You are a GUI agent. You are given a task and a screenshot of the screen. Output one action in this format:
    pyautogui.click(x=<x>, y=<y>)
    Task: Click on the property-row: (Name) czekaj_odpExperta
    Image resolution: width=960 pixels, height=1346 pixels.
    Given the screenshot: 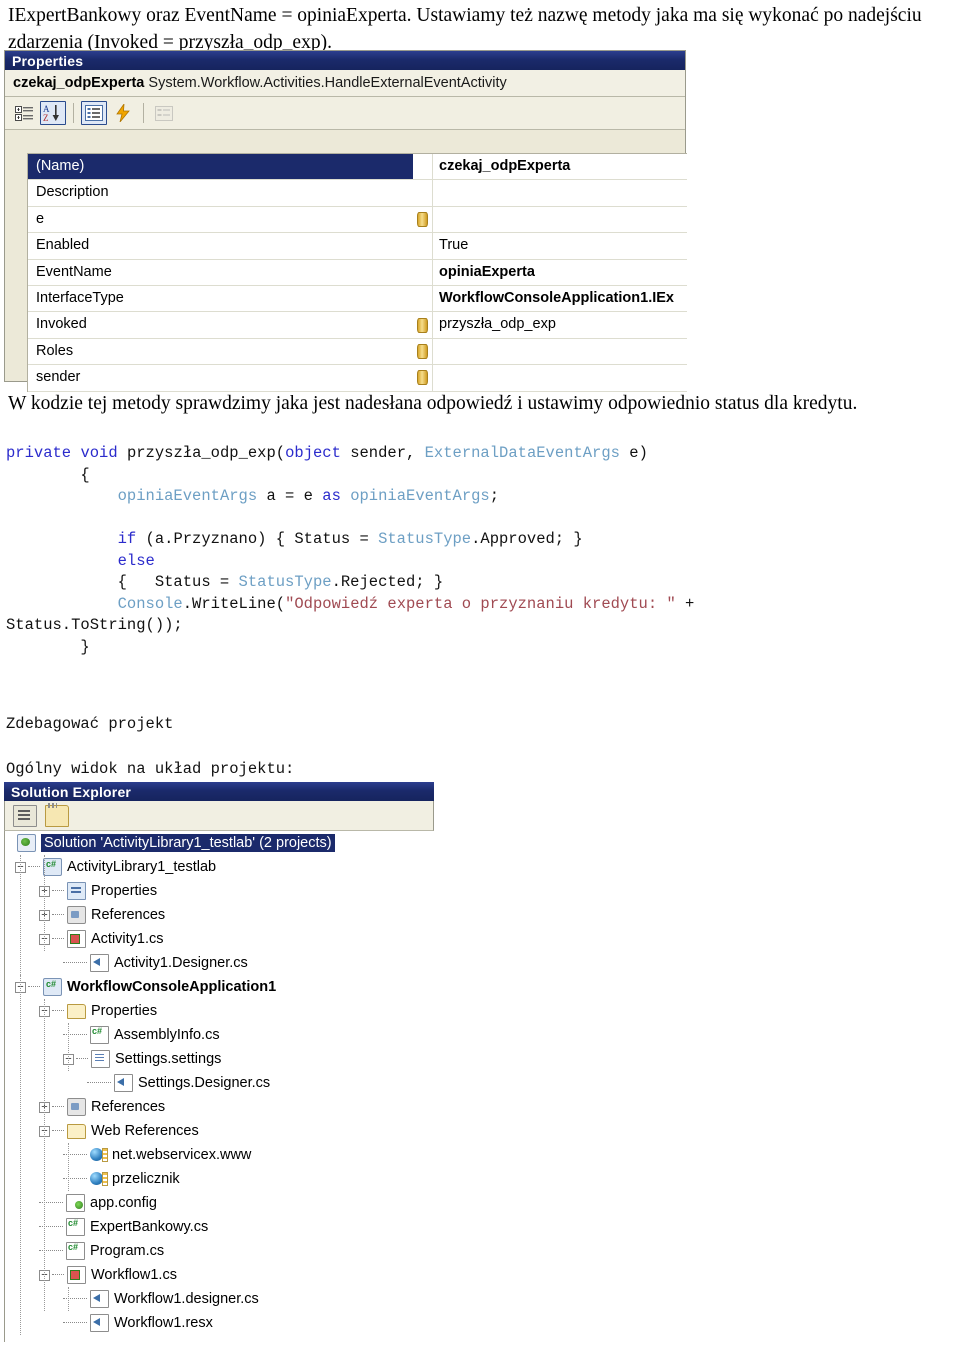 What is the action you would take?
    pyautogui.click(x=357, y=167)
    